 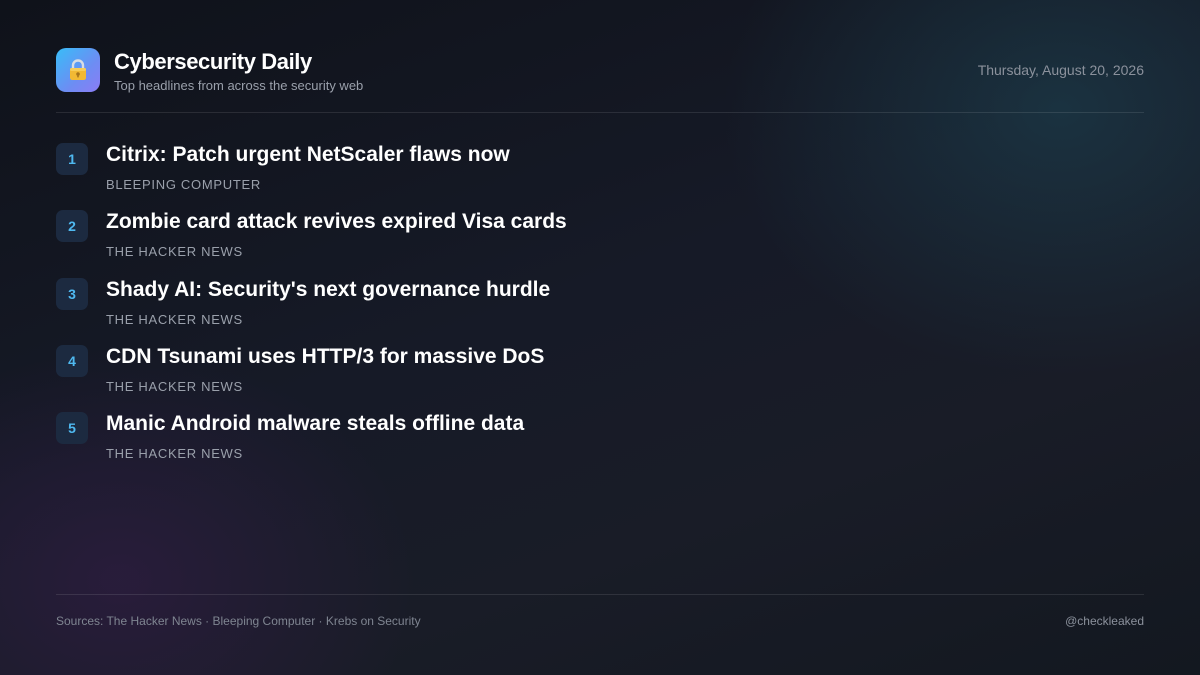 What do you see at coordinates (72, 159) in the screenshot?
I see `rank-badge: 1` at bounding box center [72, 159].